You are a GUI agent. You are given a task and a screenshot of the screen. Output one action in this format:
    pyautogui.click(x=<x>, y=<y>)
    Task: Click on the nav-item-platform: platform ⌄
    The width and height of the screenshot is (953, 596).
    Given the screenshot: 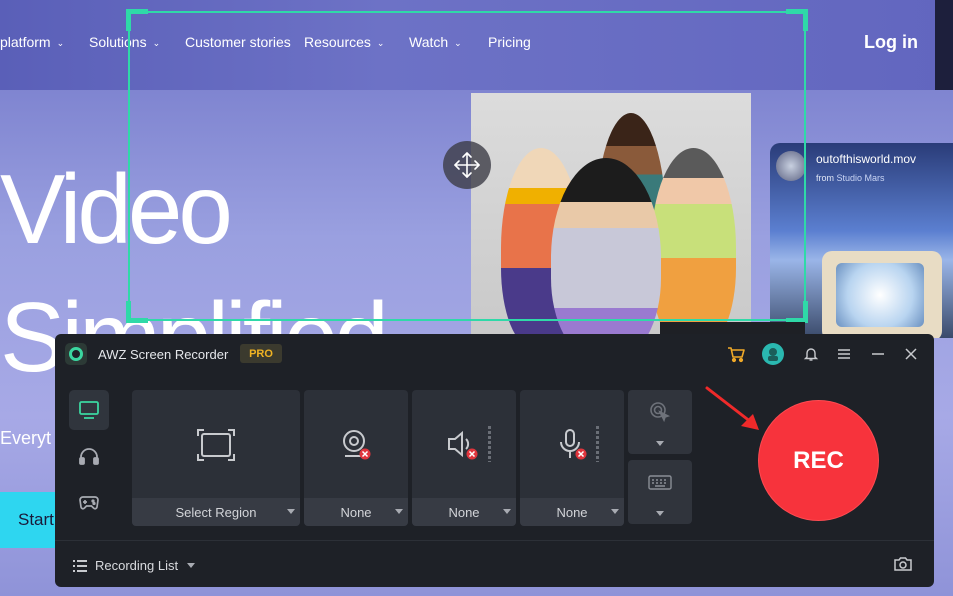 What is the action you would take?
    pyautogui.click(x=32, y=42)
    